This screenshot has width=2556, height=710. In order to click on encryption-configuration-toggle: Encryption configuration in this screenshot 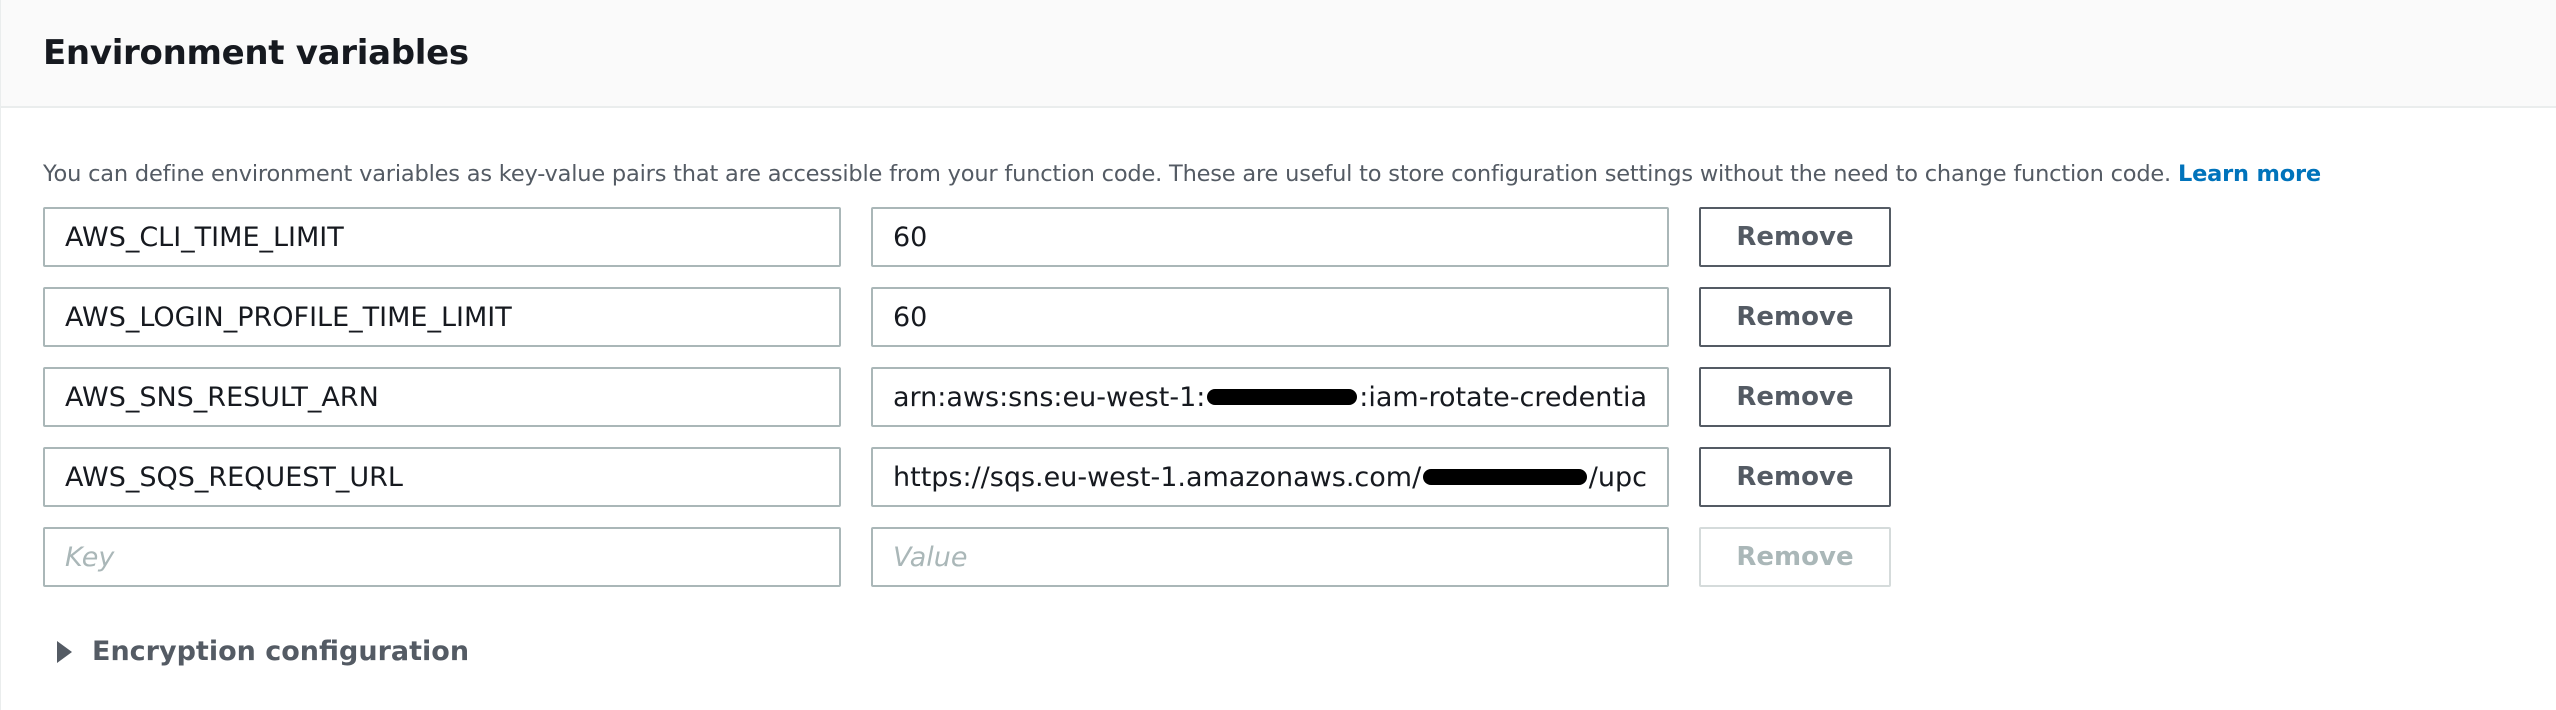, I will do `click(263, 651)`.